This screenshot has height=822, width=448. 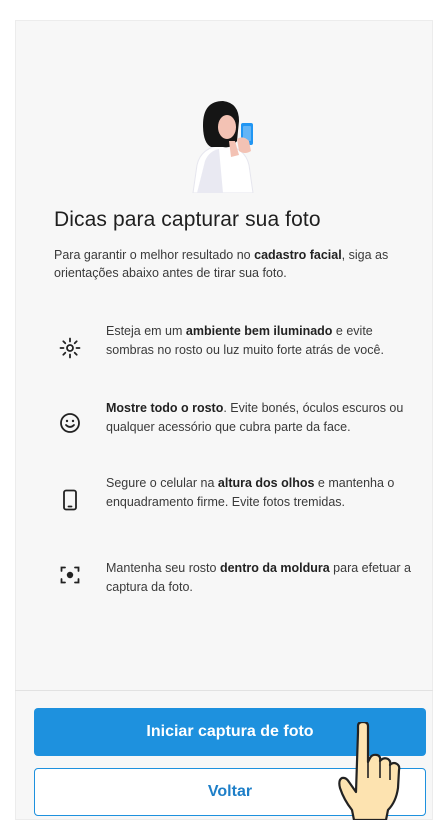 What do you see at coordinates (70, 575) in the screenshot?
I see `face-frame-icon` at bounding box center [70, 575].